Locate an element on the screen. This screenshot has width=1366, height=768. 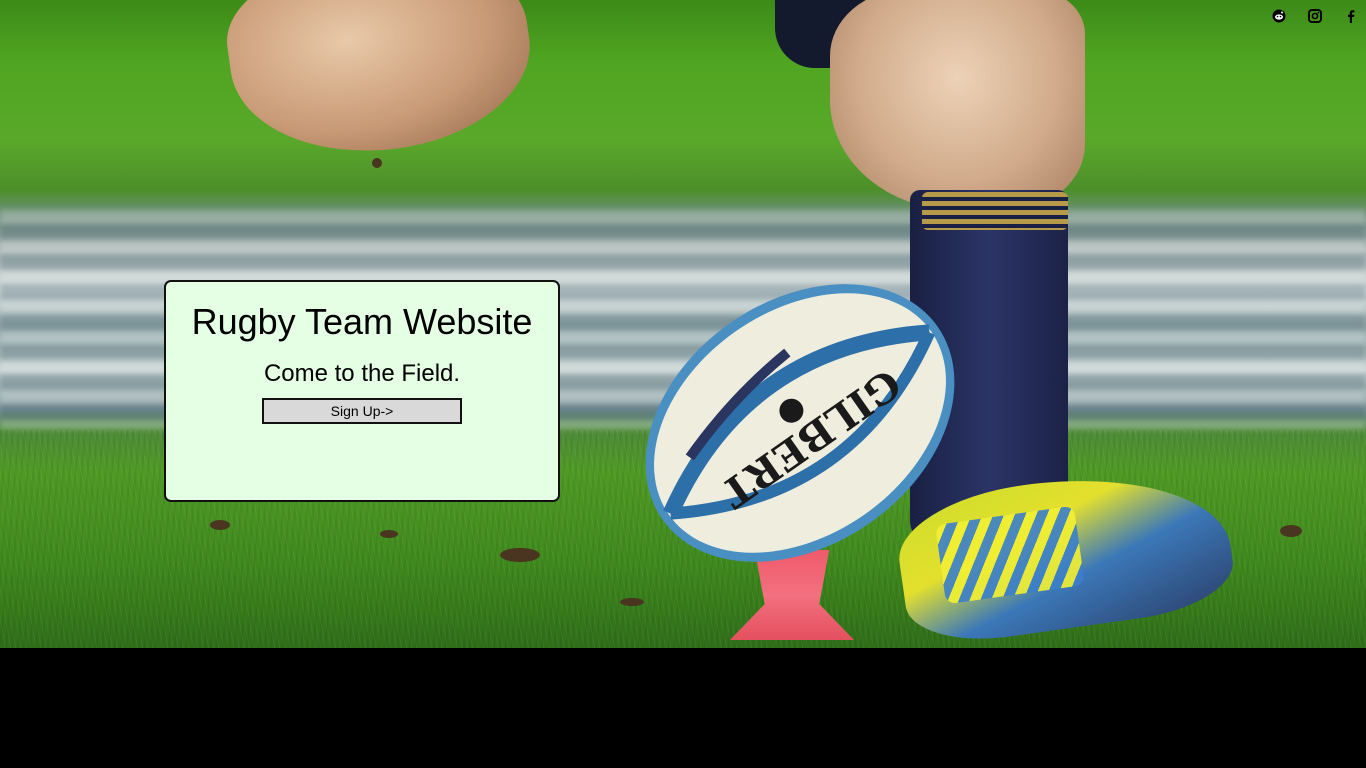
social-links is located at coordinates (1315, 16).